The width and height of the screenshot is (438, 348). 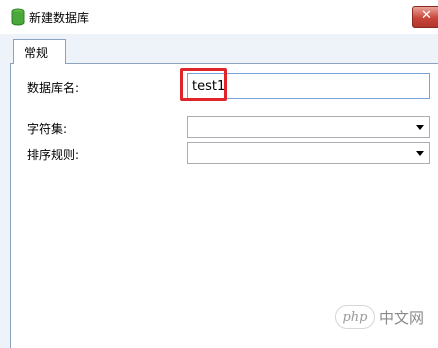 I want to click on highlight-box, so click(x=203, y=84).